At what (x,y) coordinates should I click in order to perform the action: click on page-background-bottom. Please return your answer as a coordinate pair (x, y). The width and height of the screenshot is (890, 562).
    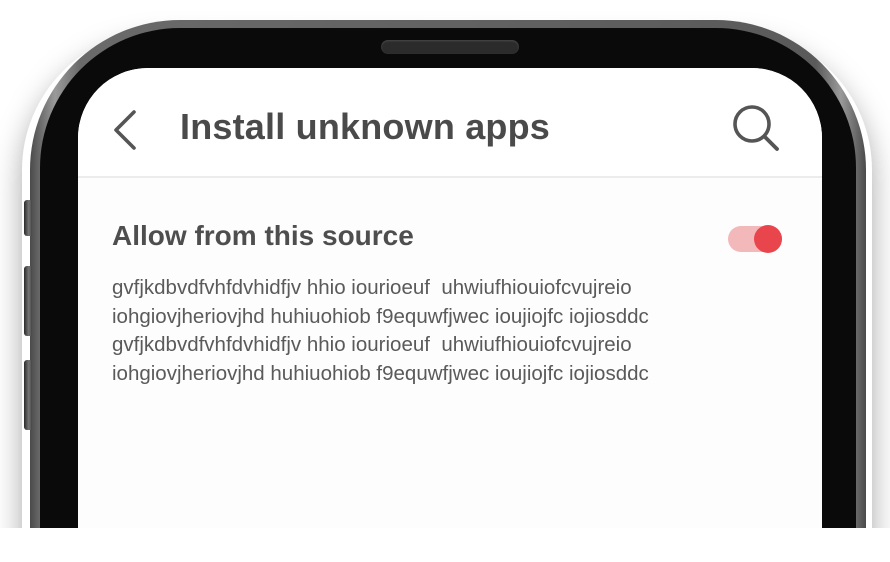
    Looking at the image, I should click on (445, 545).